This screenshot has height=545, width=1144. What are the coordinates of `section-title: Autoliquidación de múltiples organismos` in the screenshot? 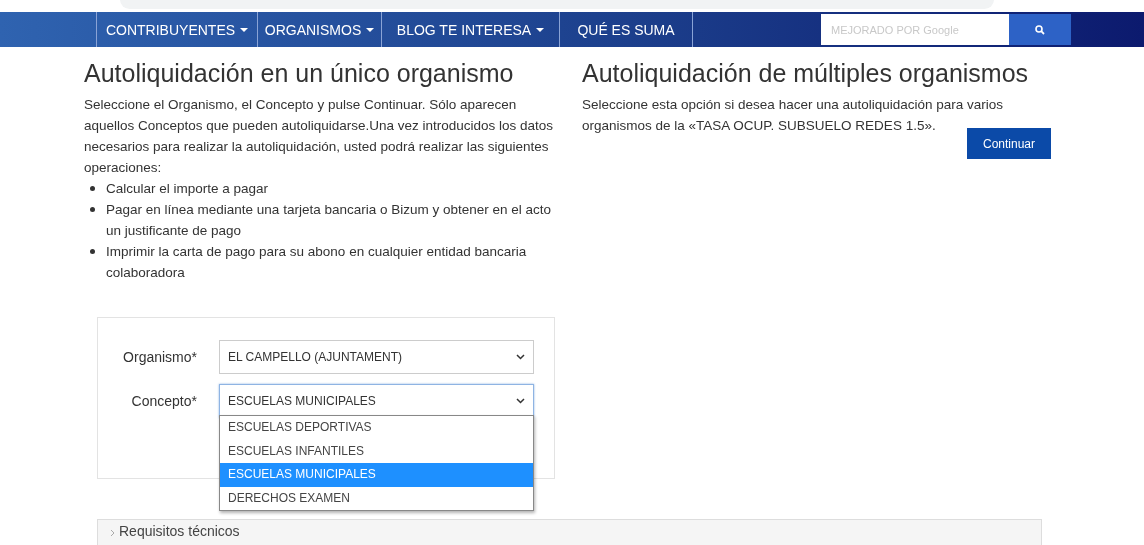 It's located at (806, 73).